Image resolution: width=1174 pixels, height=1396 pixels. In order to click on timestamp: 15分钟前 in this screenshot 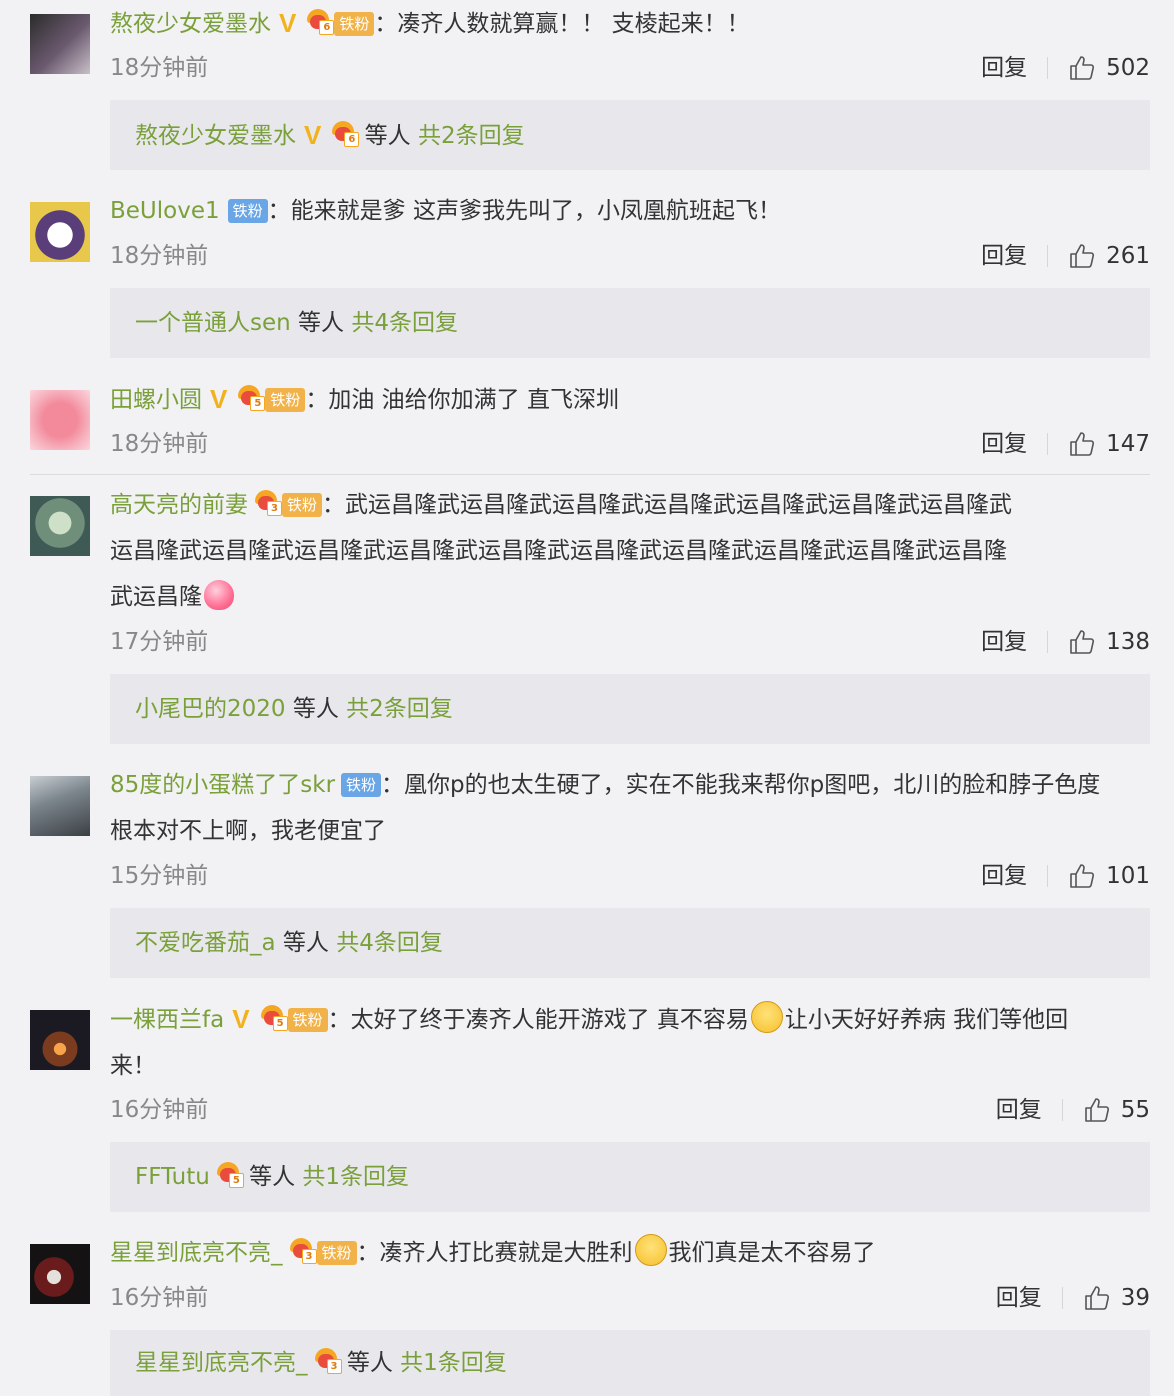, I will do `click(159, 876)`.